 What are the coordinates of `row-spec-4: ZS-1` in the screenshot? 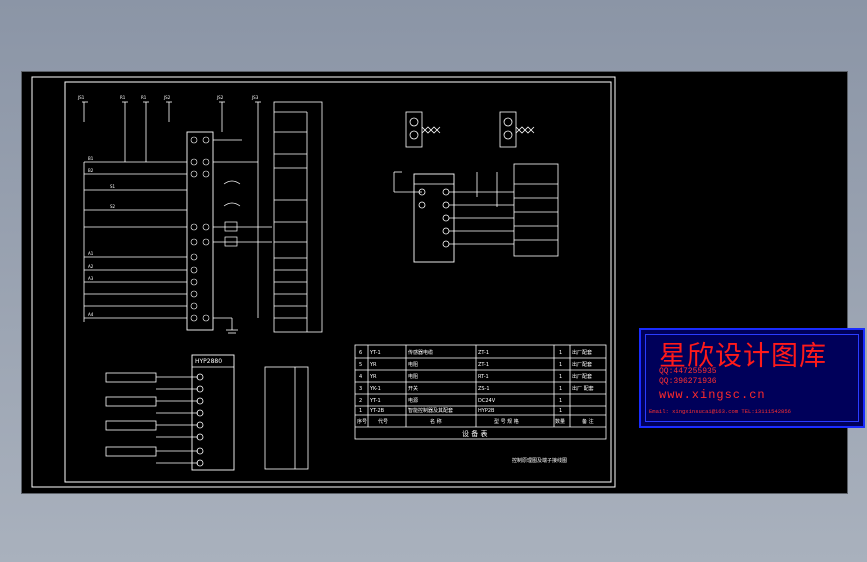 It's located at (484, 389).